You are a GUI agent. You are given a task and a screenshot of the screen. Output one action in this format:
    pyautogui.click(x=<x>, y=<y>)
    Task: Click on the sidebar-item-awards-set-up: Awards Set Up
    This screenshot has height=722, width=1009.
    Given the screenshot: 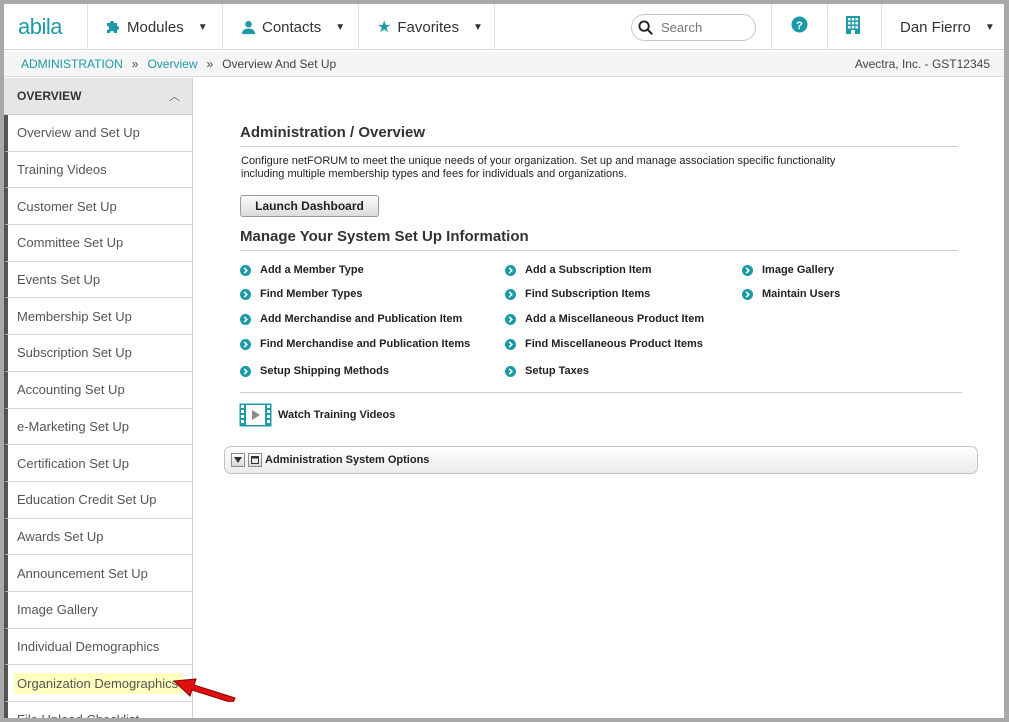 What is the action you would take?
    pyautogui.click(x=98, y=537)
    